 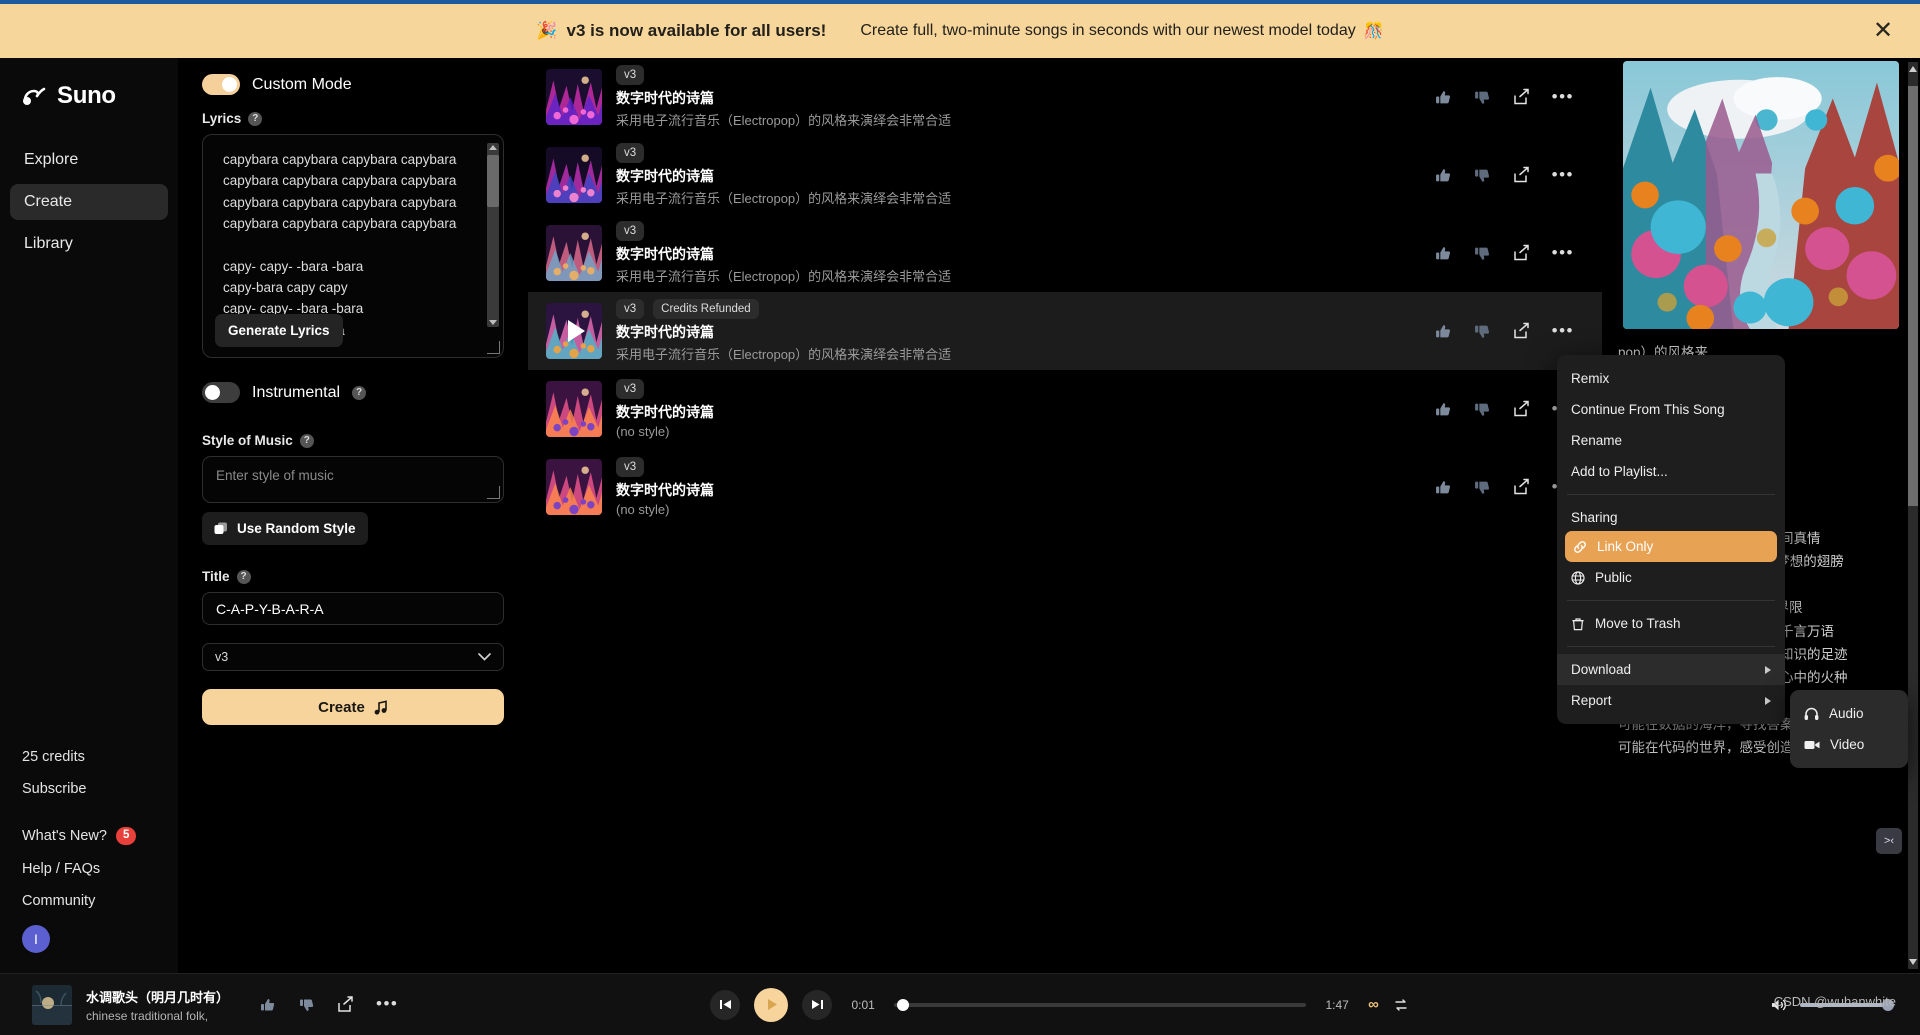 What do you see at coordinates (89, 901) in the screenshot?
I see `community-link: Community` at bounding box center [89, 901].